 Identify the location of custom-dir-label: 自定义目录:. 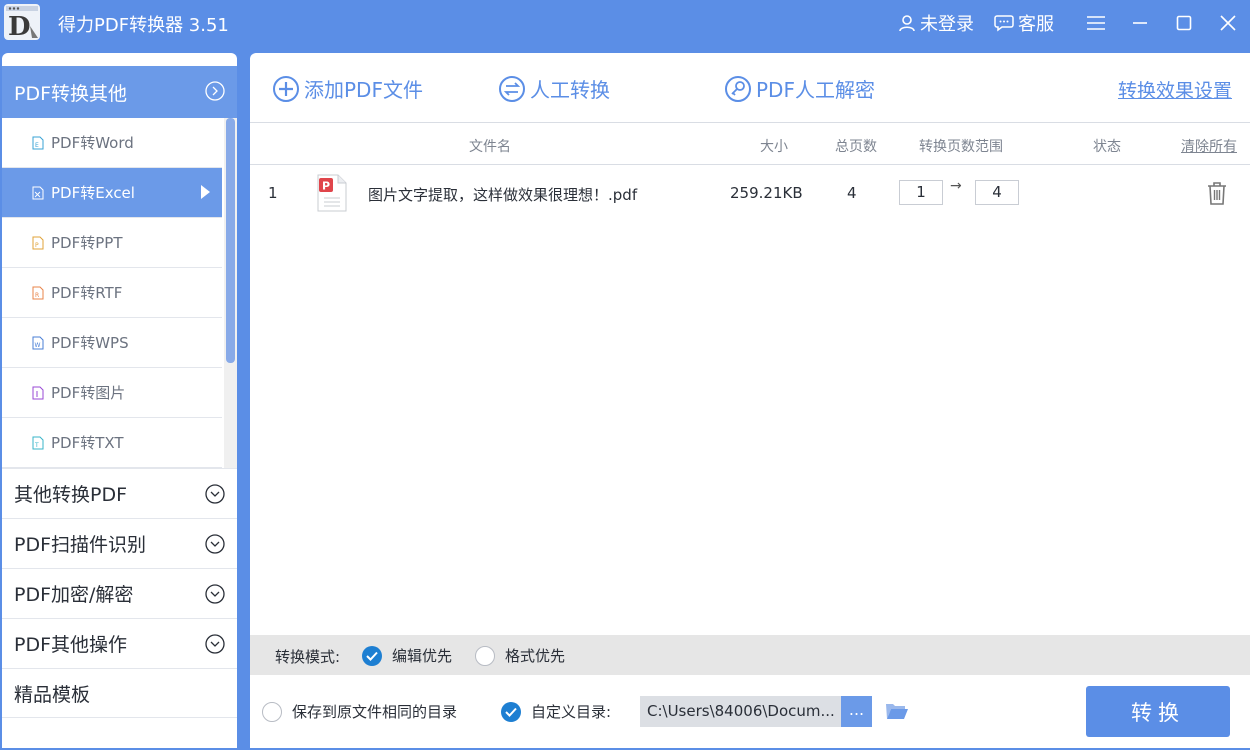
(571, 712).